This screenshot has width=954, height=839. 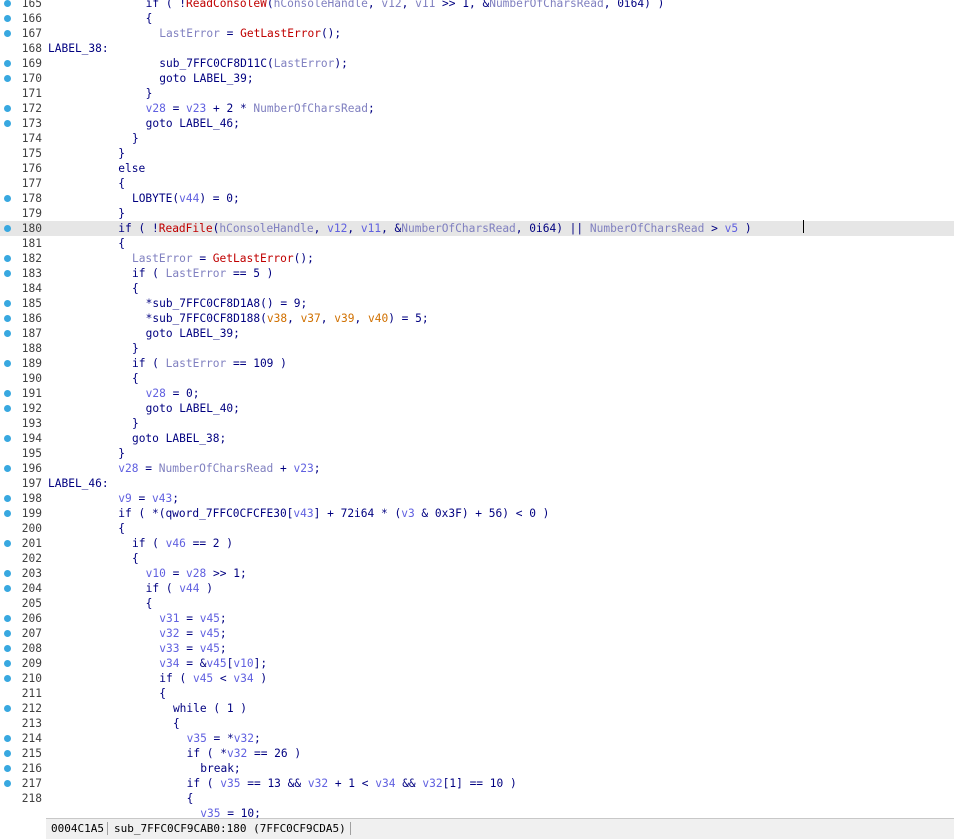 What do you see at coordinates (179, 438) in the screenshot?
I see `code-text: goto LABEL_38;` at bounding box center [179, 438].